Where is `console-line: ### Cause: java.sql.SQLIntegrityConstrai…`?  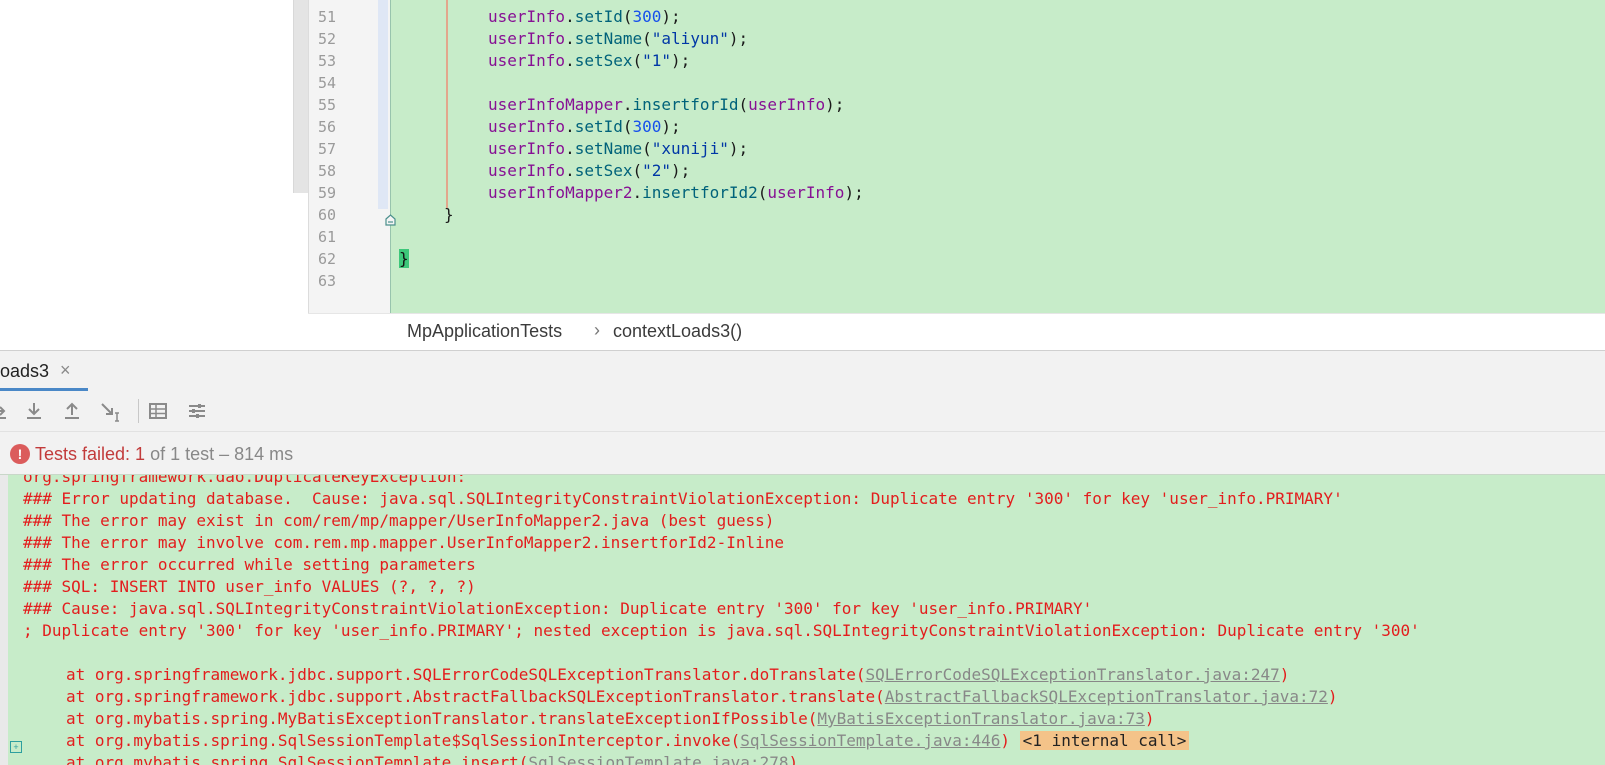
console-line: ### Cause: java.sql.SQLIntegrityConstrai… is located at coordinates (558, 608).